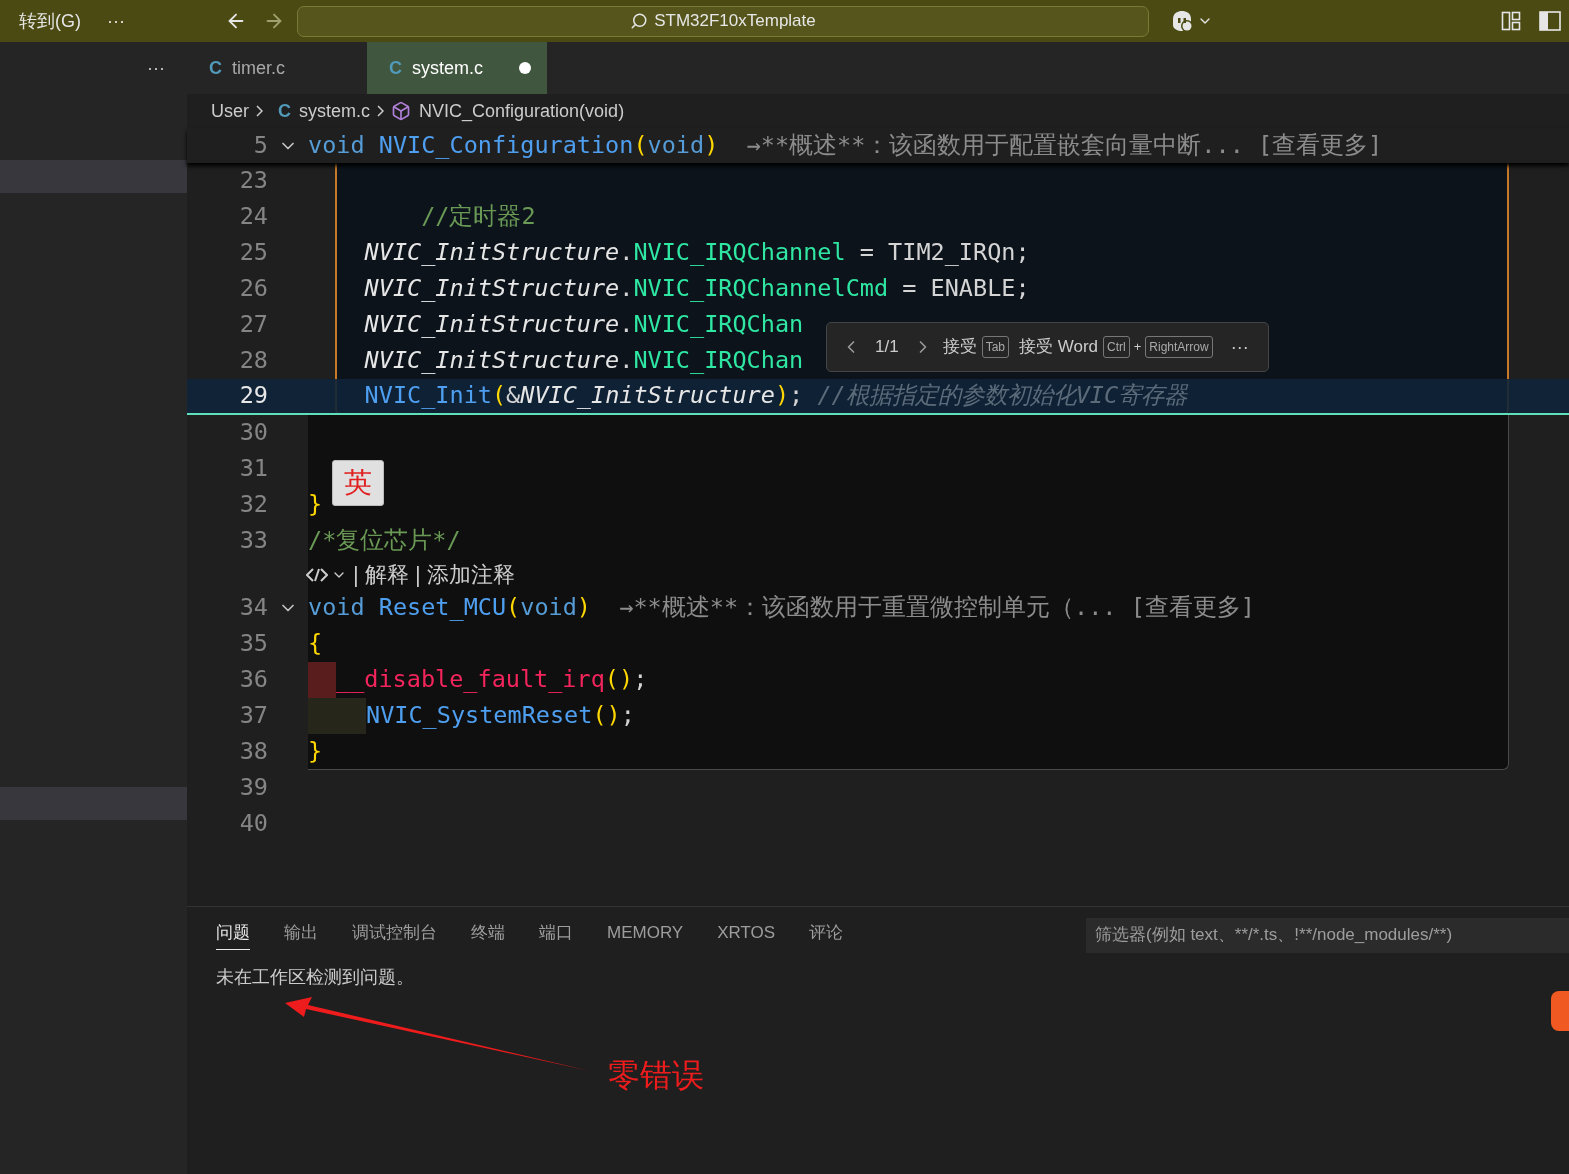 Image resolution: width=1569 pixels, height=1174 pixels. I want to click on code-token: = TIM2_IRQn;, so click(944, 253).